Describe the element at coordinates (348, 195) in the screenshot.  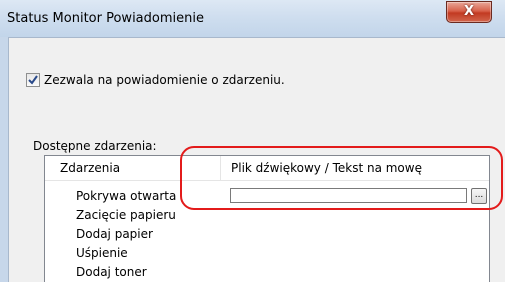
I see `sound-file-input` at that location.